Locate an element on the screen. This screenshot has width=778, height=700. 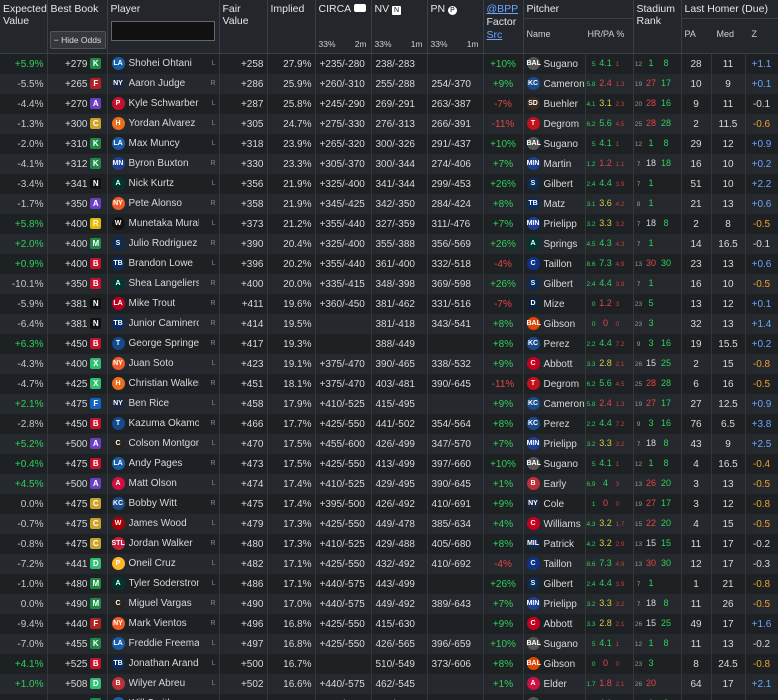
player-cell: LA Max Muncy L is located at coordinates (163, 144).